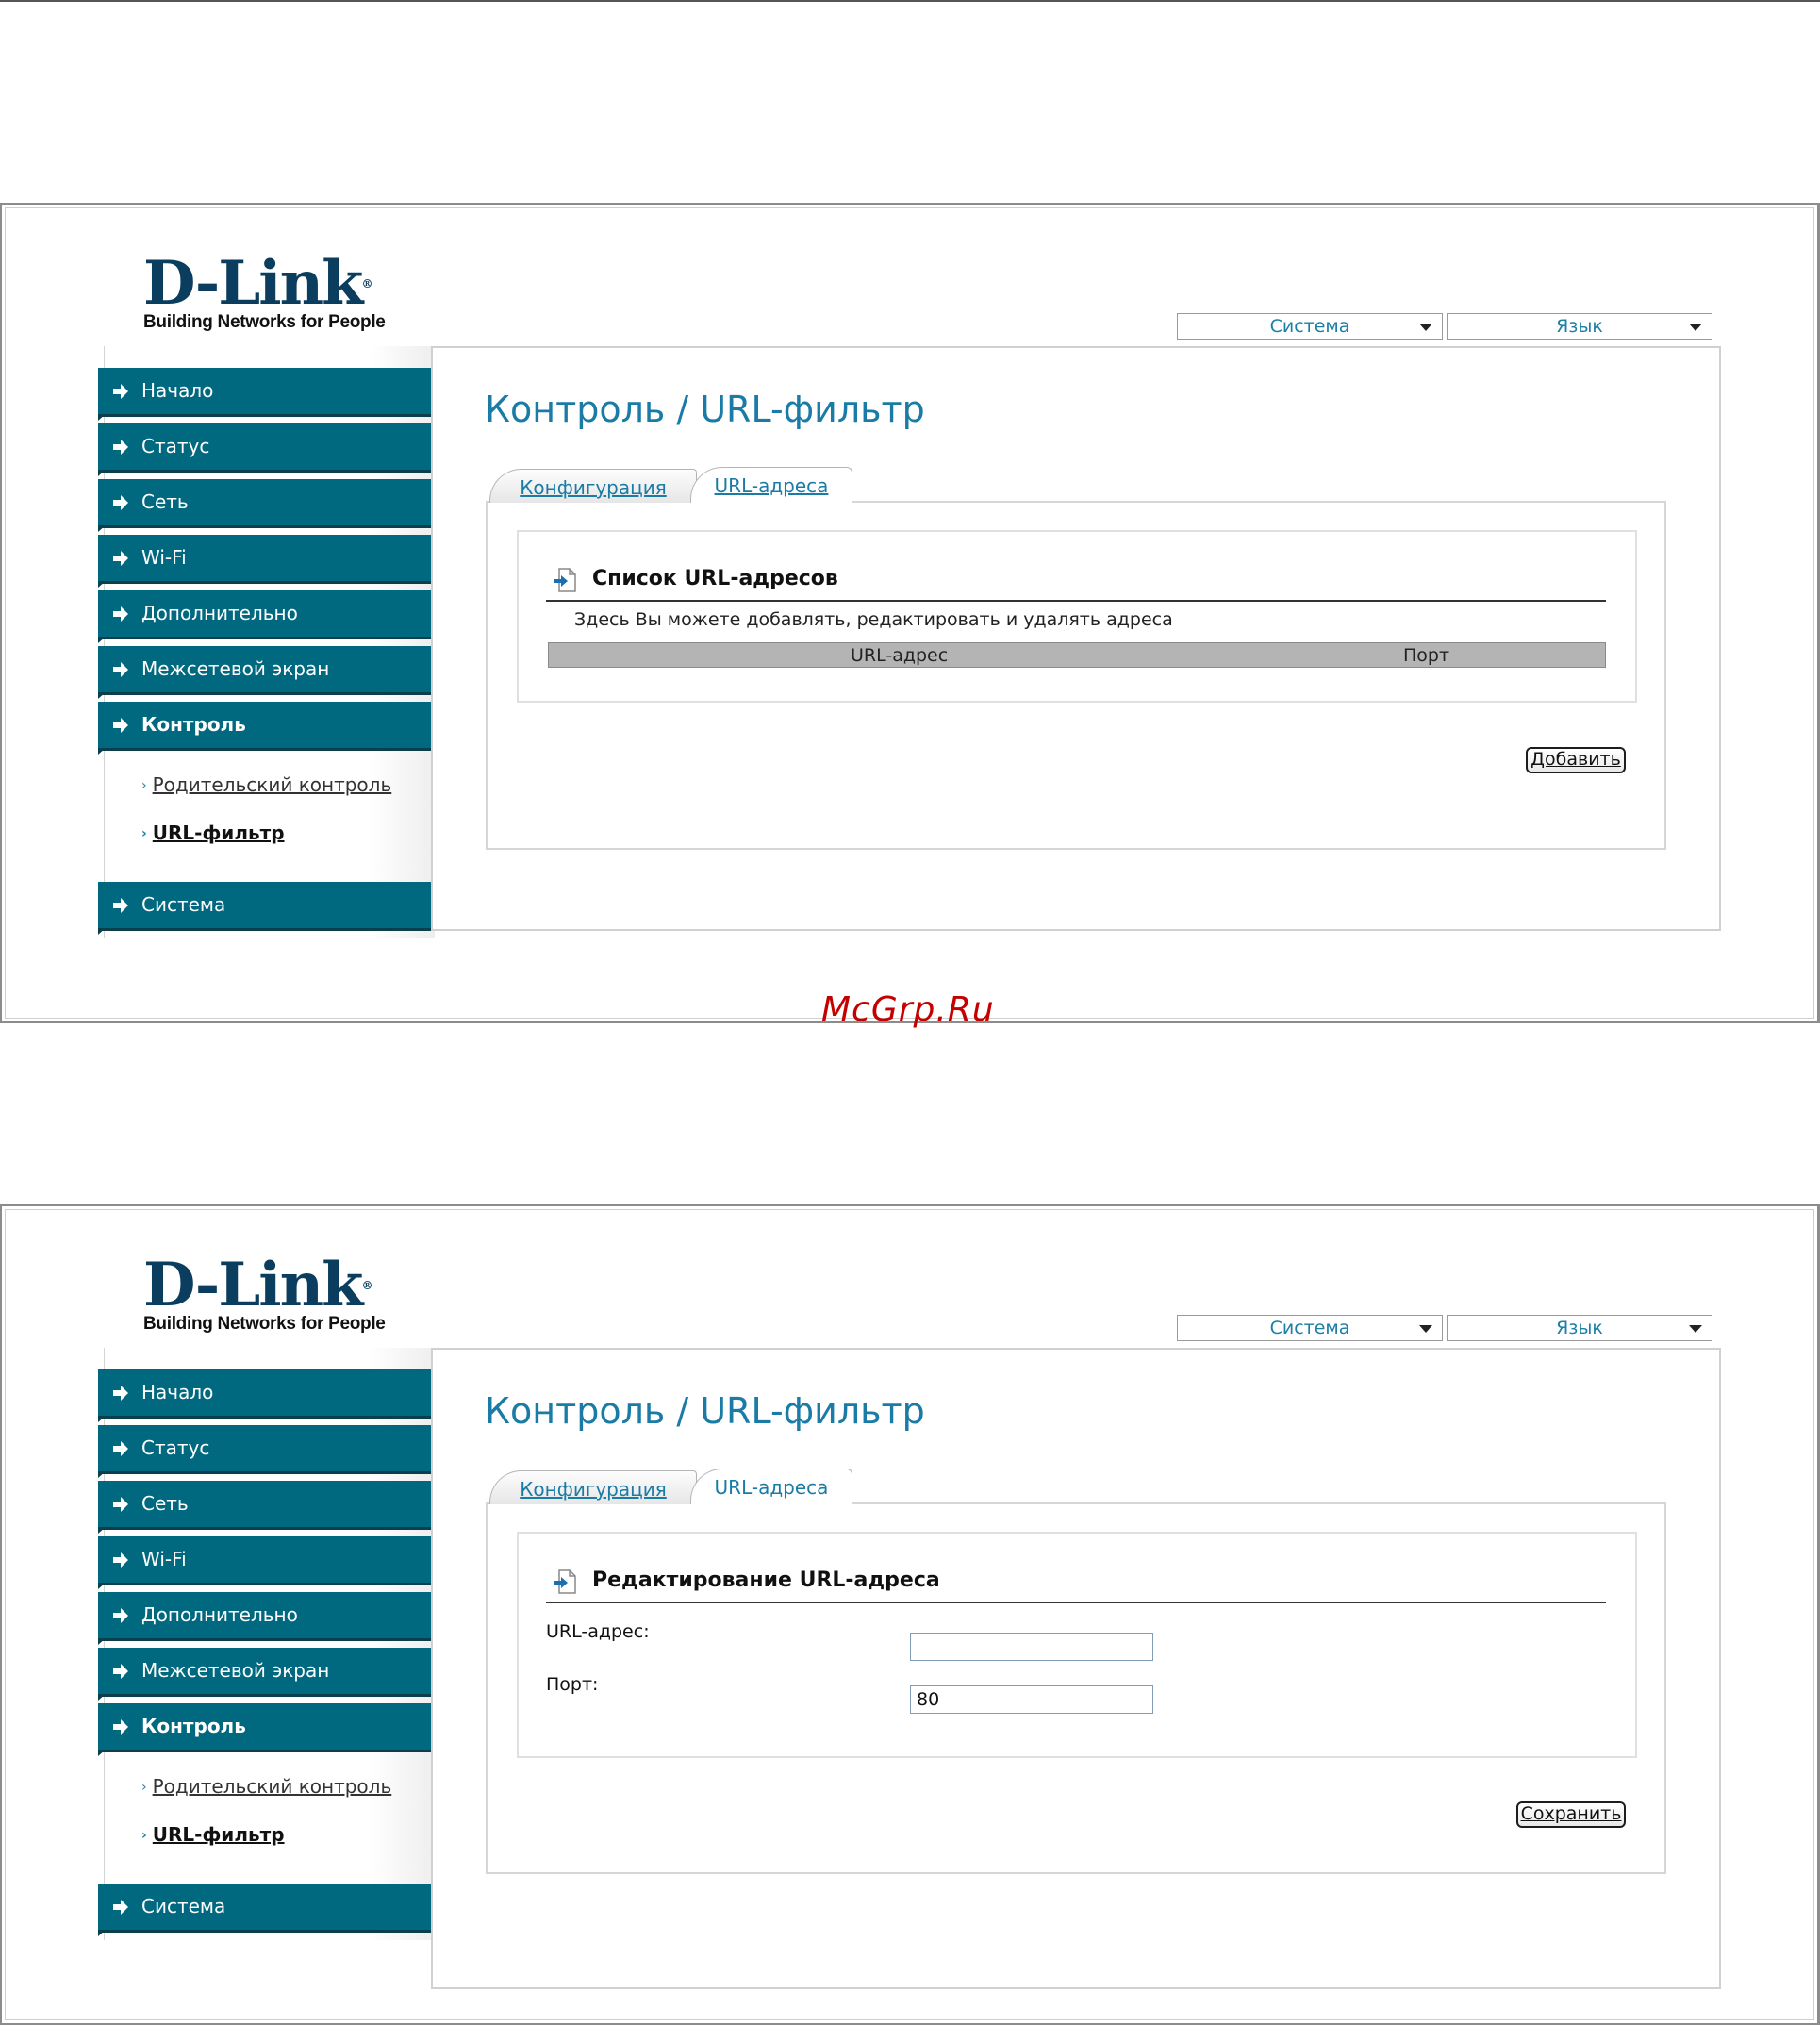 The width and height of the screenshot is (1820, 2025). What do you see at coordinates (900, 655) in the screenshot?
I see `column-header-url: URL-адрес` at bounding box center [900, 655].